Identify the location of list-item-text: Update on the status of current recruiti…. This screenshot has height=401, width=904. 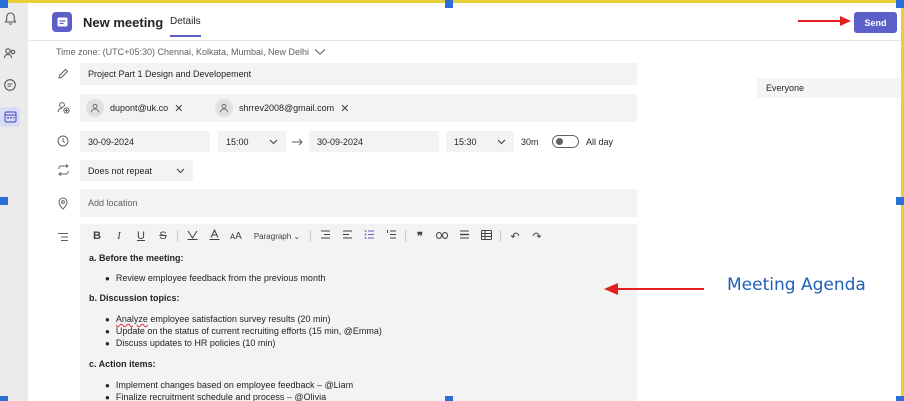
(248, 331).